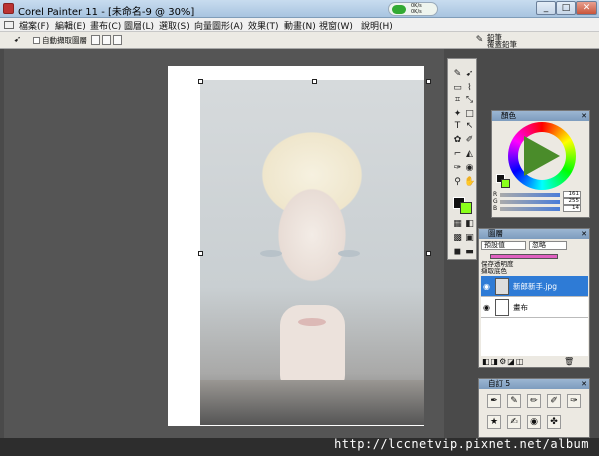 The image size is (599, 456). What do you see at coordinates (117, 40) in the screenshot?
I see `delete-icon` at bounding box center [117, 40].